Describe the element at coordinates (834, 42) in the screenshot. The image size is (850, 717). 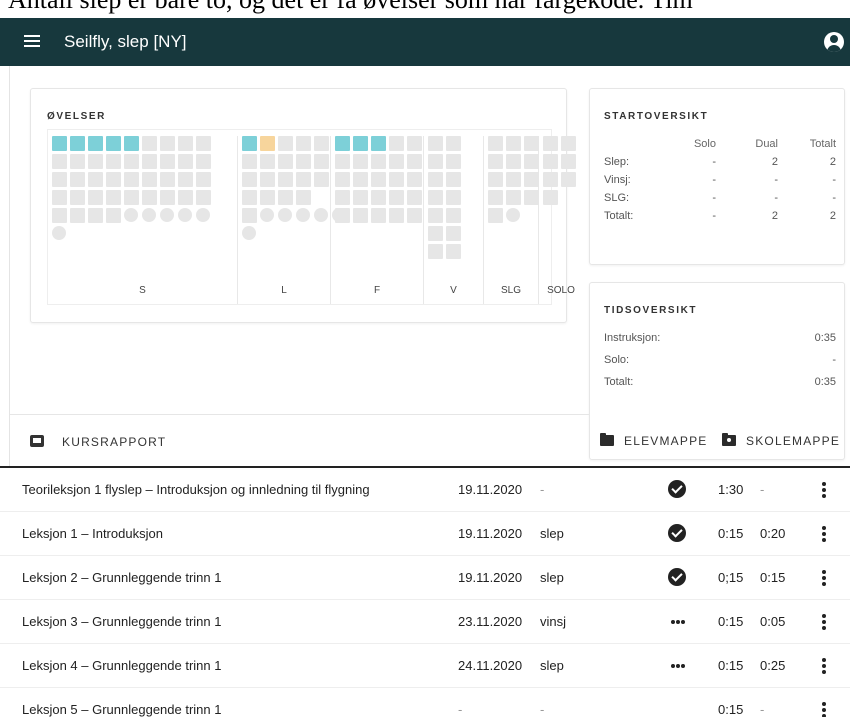
I see `account-icon` at that location.